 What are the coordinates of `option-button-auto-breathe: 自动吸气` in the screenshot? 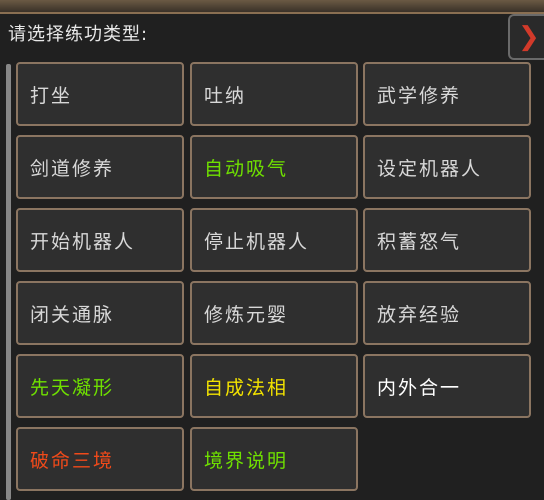 It's located at (274, 167).